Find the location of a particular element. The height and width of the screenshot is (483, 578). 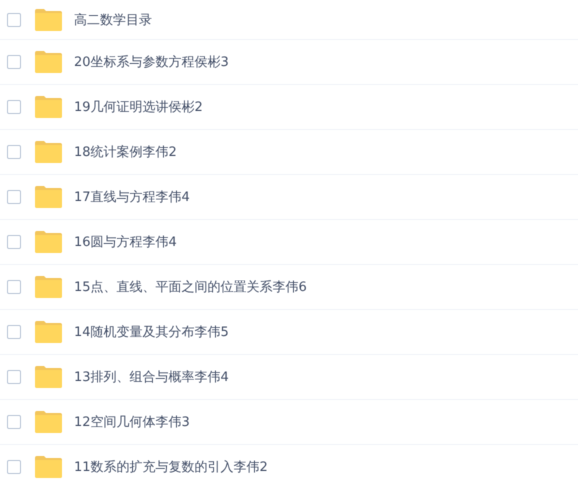

folder-name: 12空间几何体李伟3 is located at coordinates (132, 422).